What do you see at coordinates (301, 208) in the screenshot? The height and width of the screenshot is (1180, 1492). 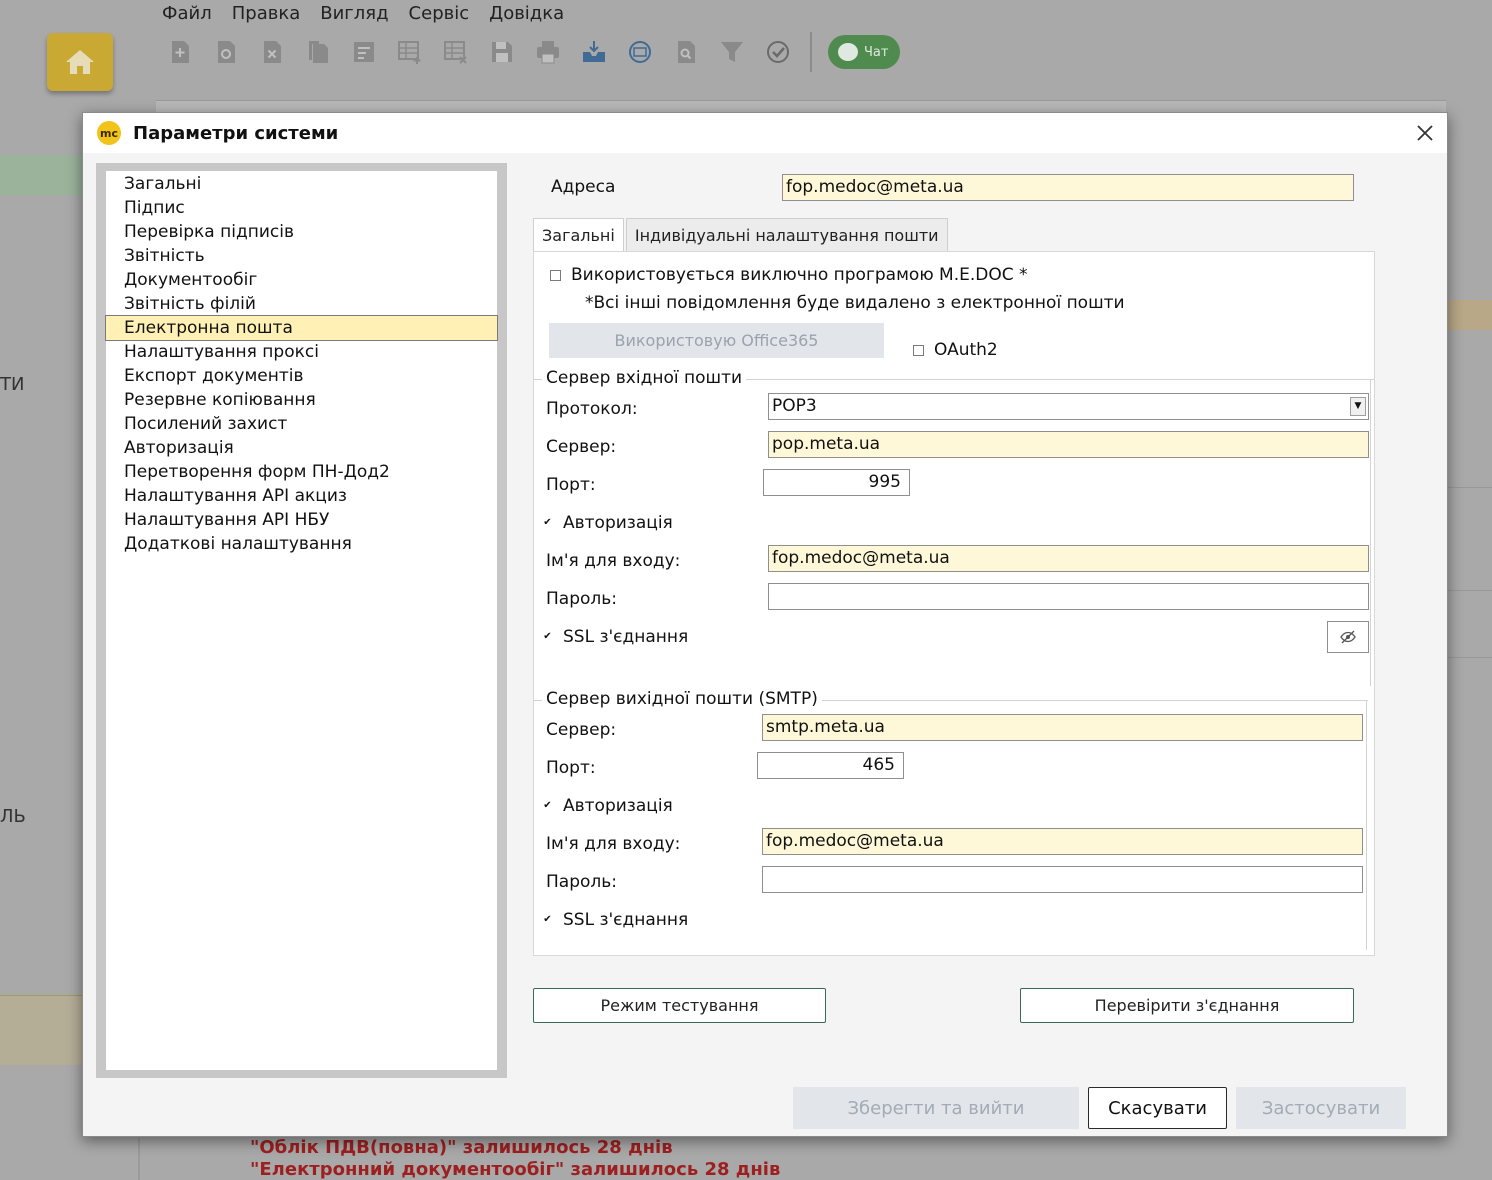 I see `nav-item-signature: Підпис` at bounding box center [301, 208].